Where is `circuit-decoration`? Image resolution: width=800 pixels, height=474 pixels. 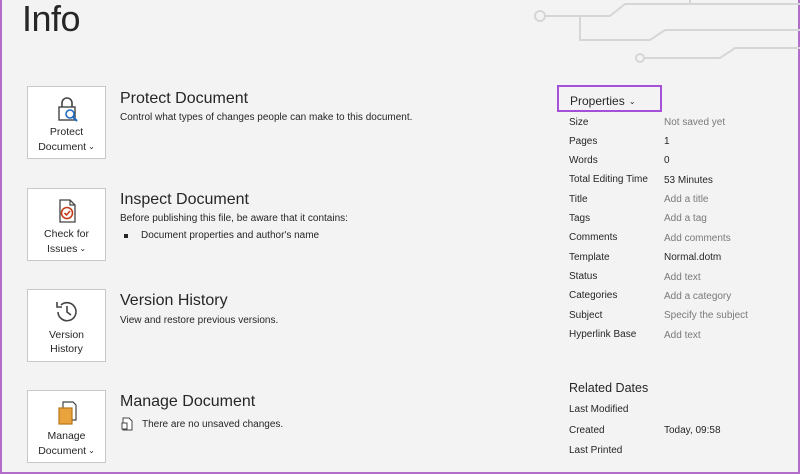
circuit-decoration is located at coordinates (667, 31).